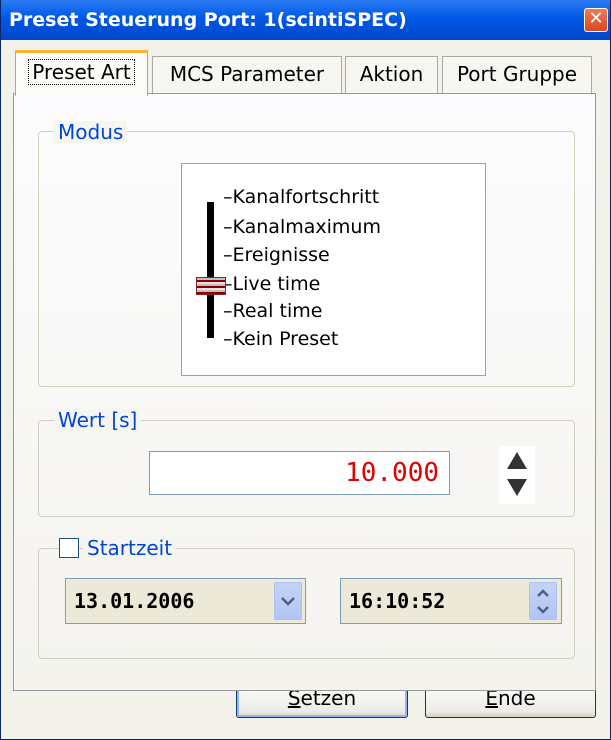  What do you see at coordinates (91, 132) in the screenshot?
I see `modus-label: Modus` at bounding box center [91, 132].